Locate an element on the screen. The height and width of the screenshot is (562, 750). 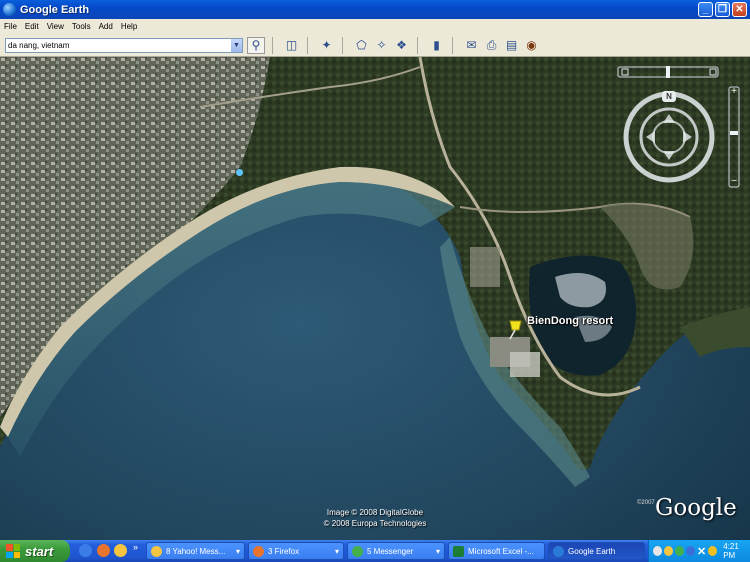
menu-bar: File Edit View Tools Add Help is located at coordinates (375, 26).